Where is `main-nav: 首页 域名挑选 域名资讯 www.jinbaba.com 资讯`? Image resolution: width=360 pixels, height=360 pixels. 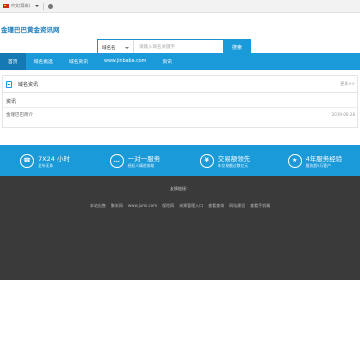
main-nav: 首页 域名挑选 域名资讯 www.jinbaba.com 资讯 is located at coordinates (180, 61).